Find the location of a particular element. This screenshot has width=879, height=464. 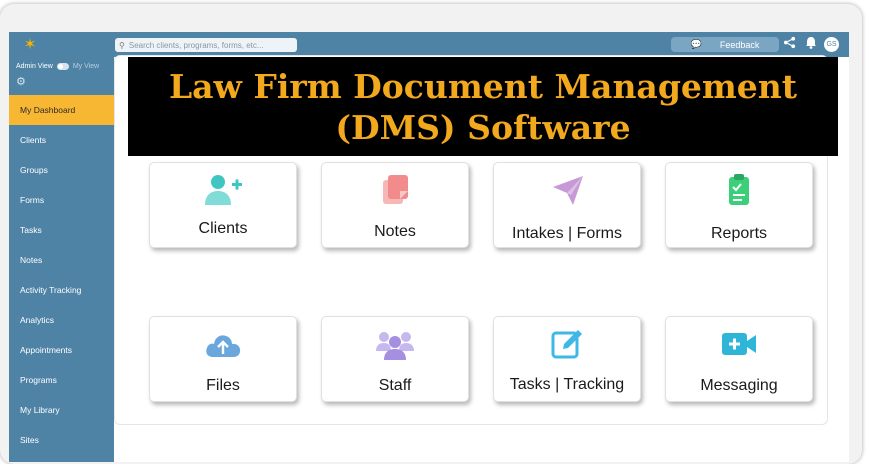

admin-view-label: Admin View is located at coordinates (34, 66).